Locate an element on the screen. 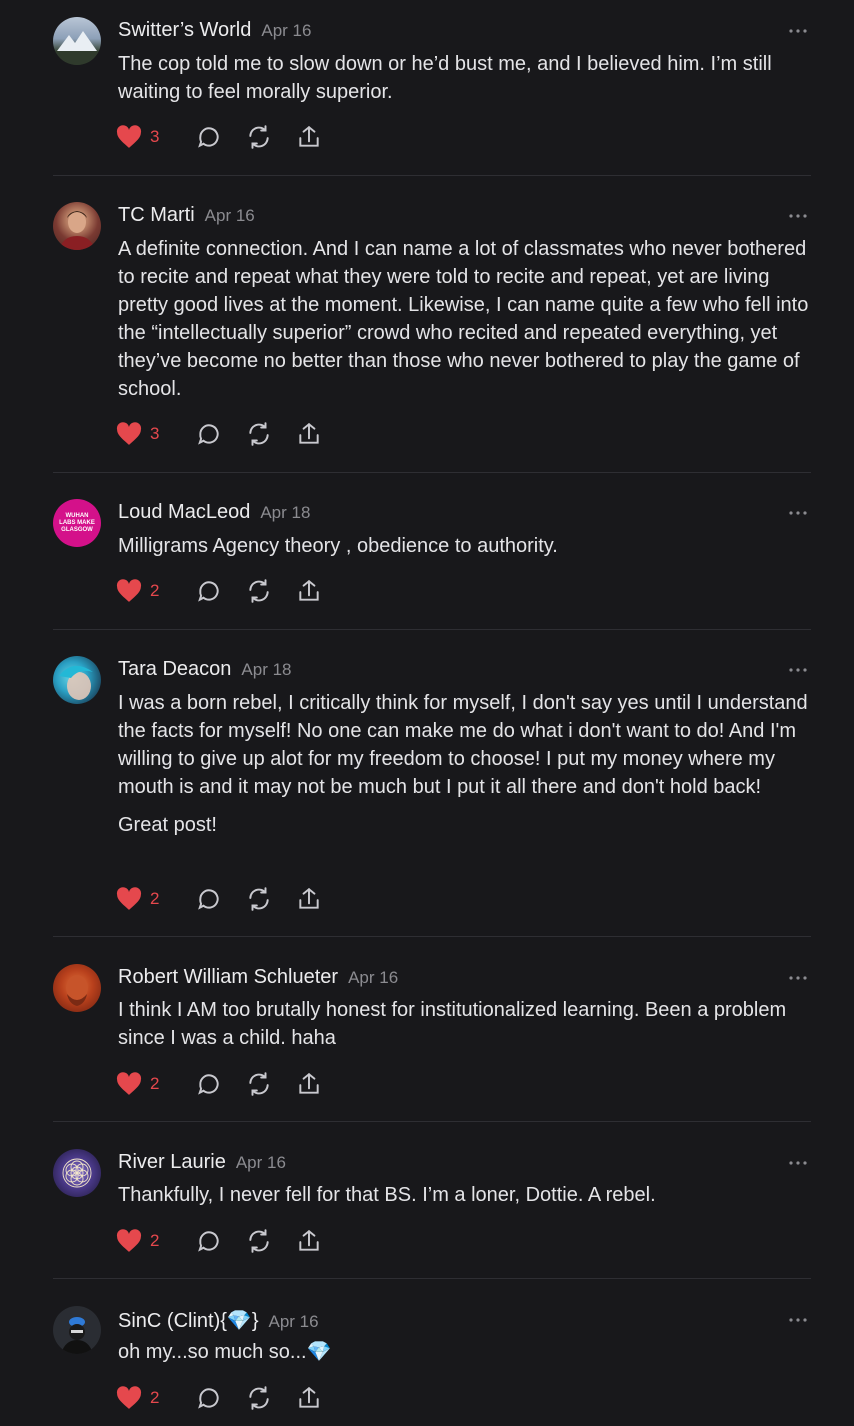 Image resolution: width=854 pixels, height=1426 pixels. author-name: Robert William Schlueter Apr 16 is located at coordinates (258, 977).